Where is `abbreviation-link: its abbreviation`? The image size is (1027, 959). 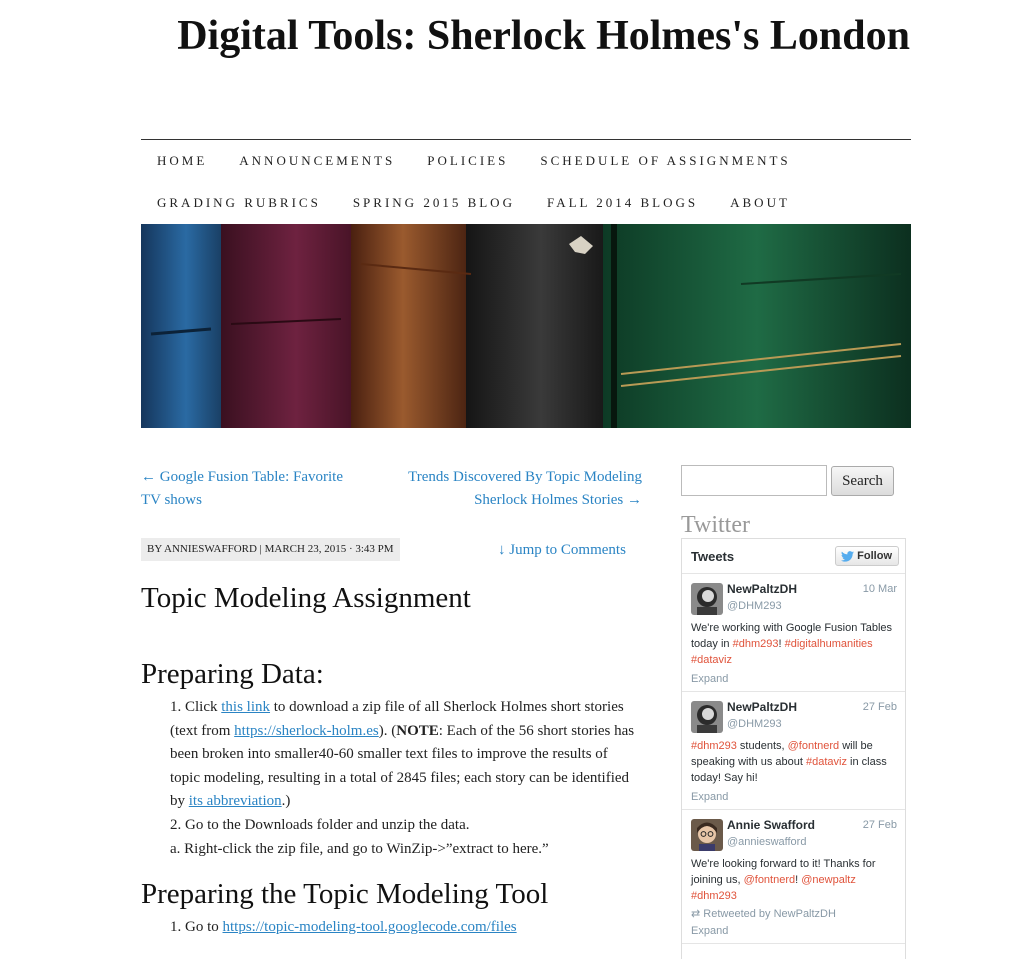 abbreviation-link: its abbreviation is located at coordinates (235, 801).